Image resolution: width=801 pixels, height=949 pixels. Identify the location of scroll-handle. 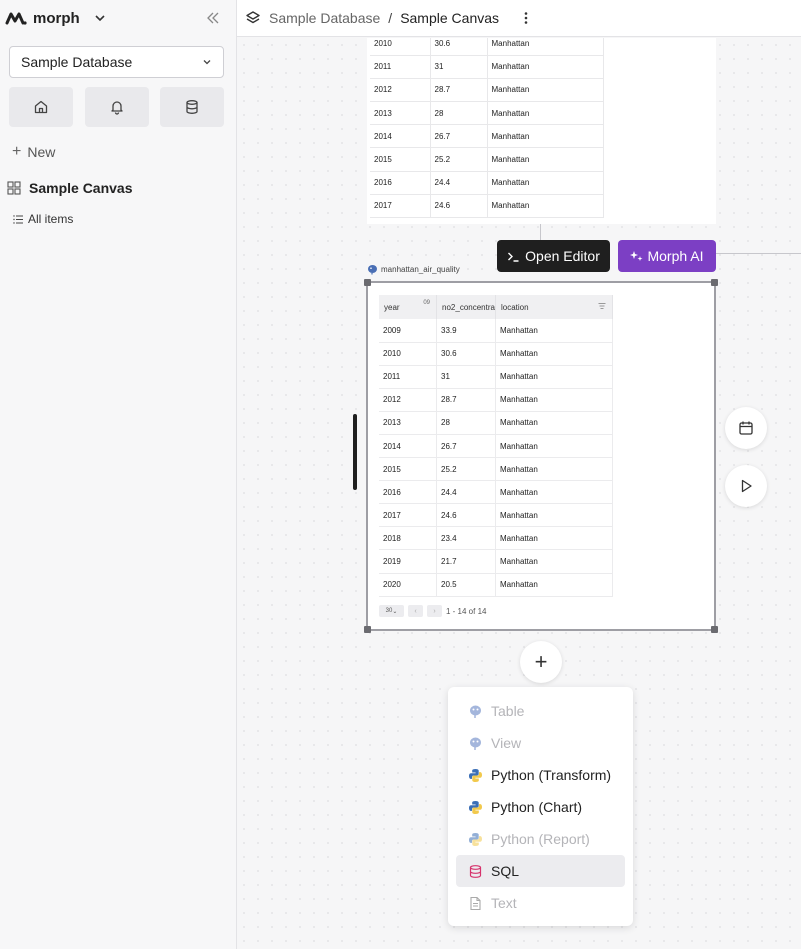
(355, 452).